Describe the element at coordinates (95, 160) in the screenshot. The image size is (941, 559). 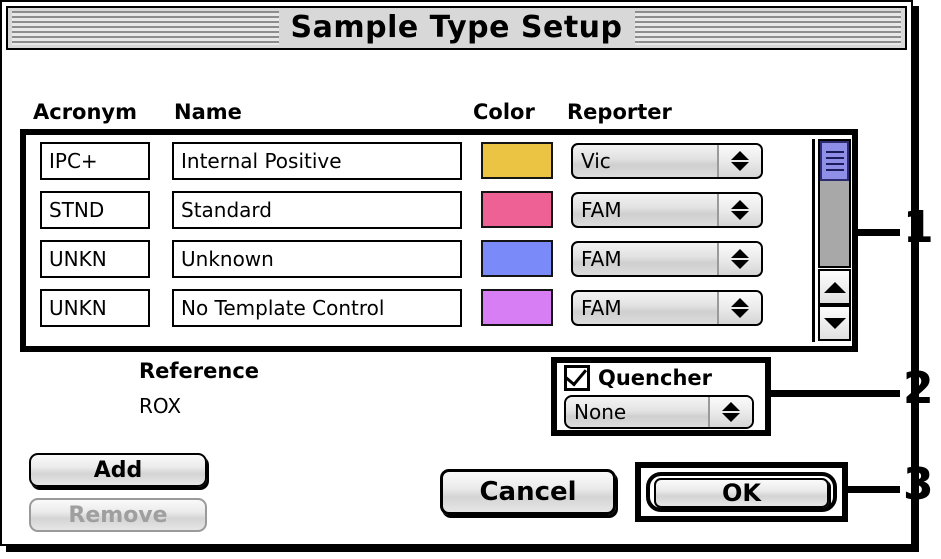
I see `acronym-input: IPC+` at that location.